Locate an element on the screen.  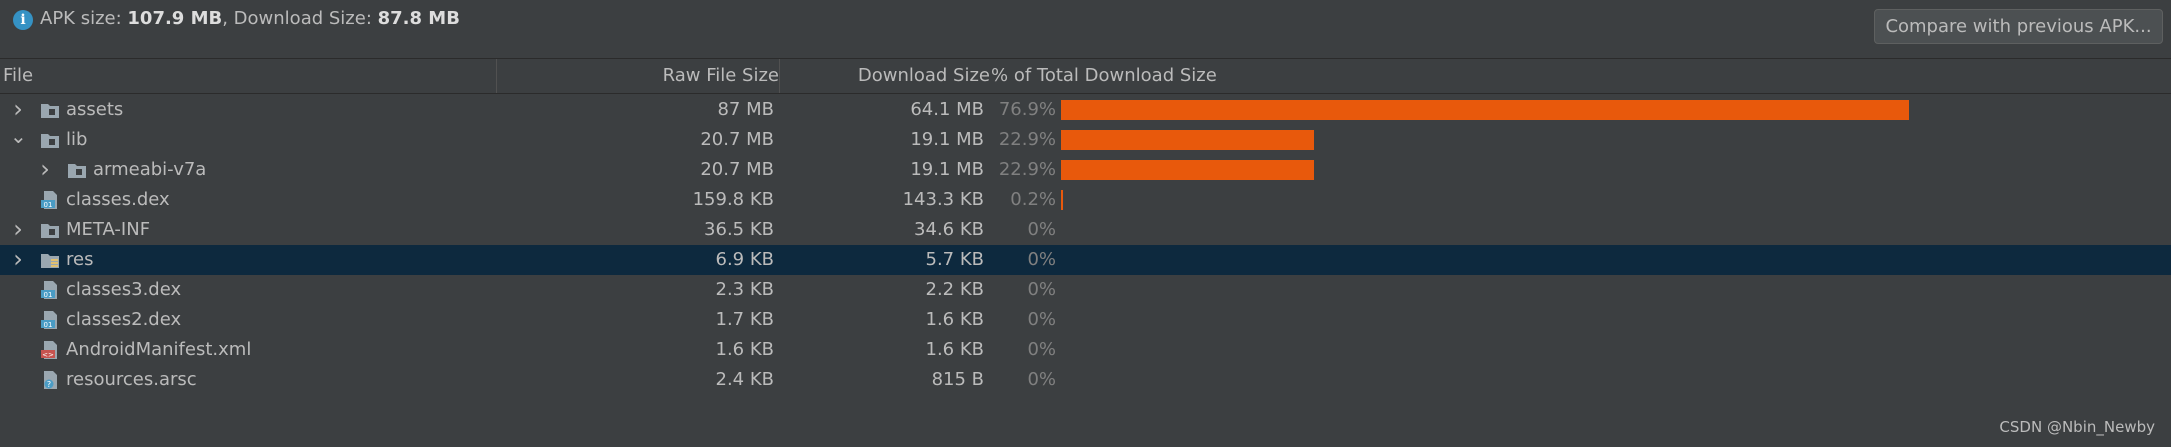
res-folder-icon is located at coordinates (50, 260).